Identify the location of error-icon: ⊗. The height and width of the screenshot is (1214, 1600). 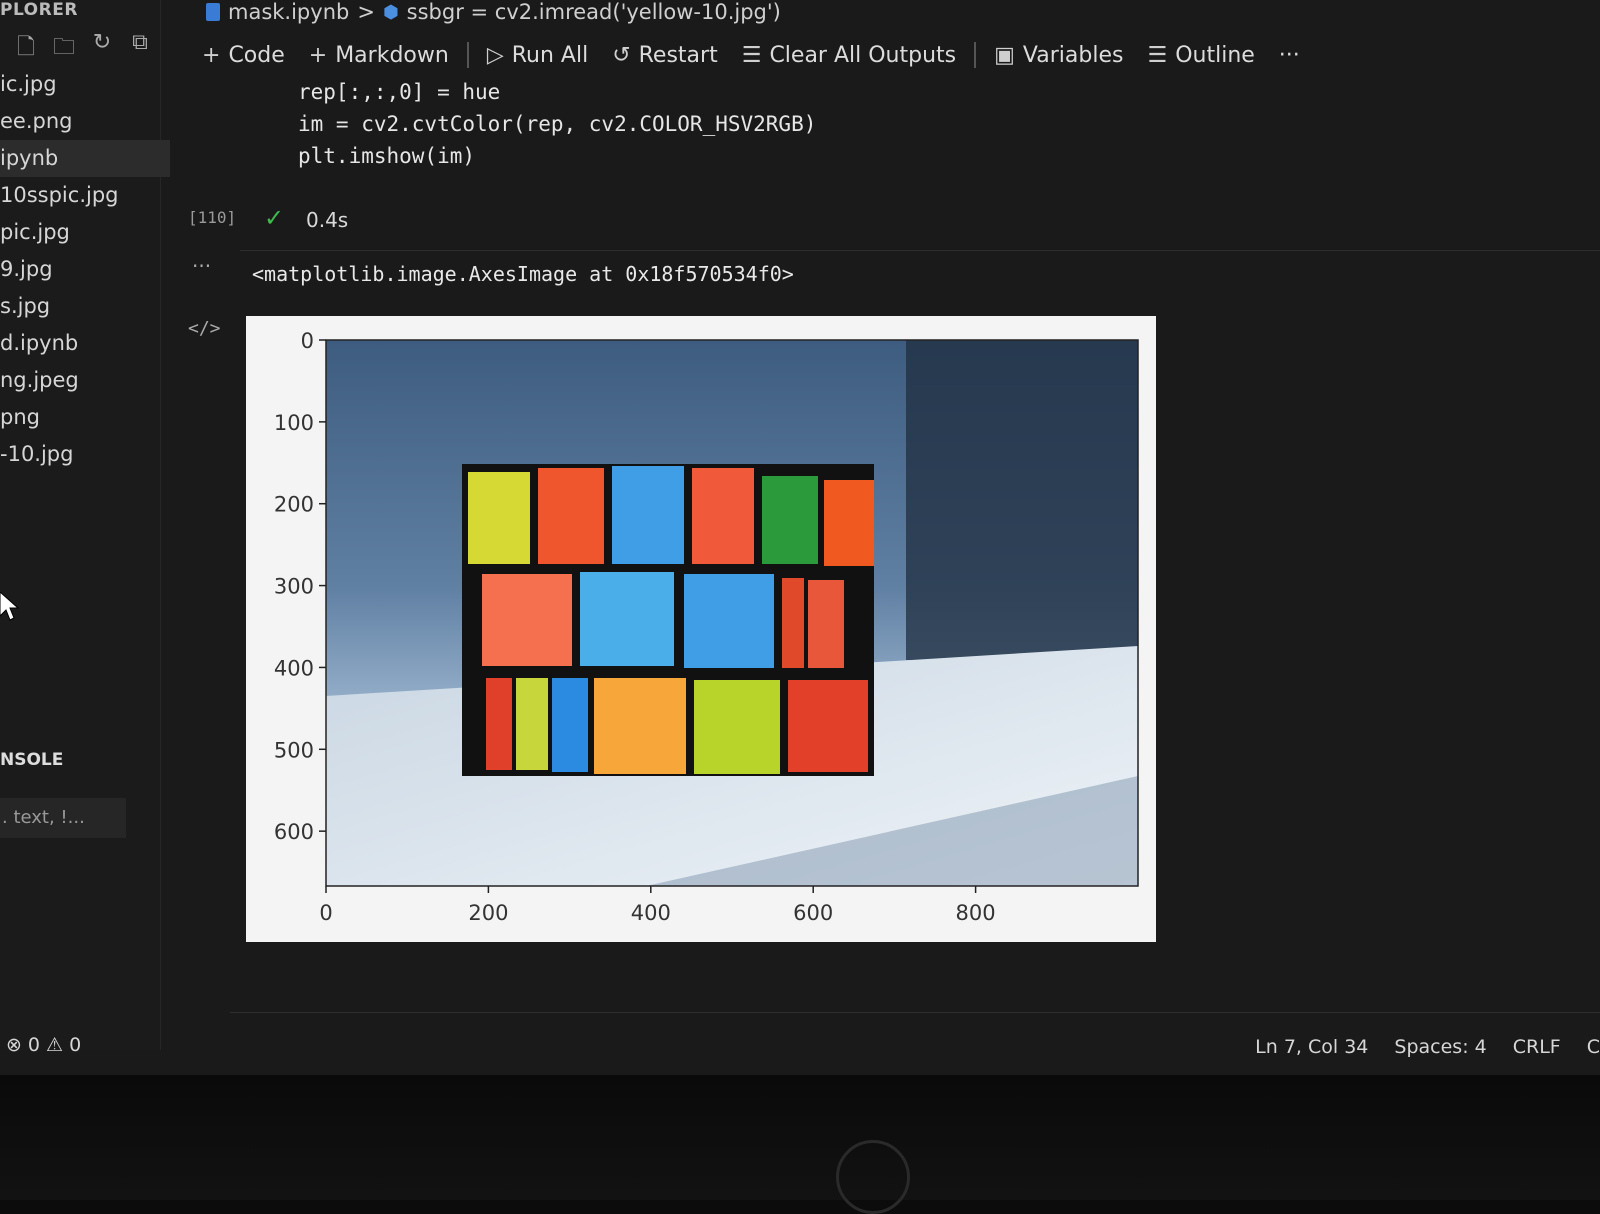
(14, 1045).